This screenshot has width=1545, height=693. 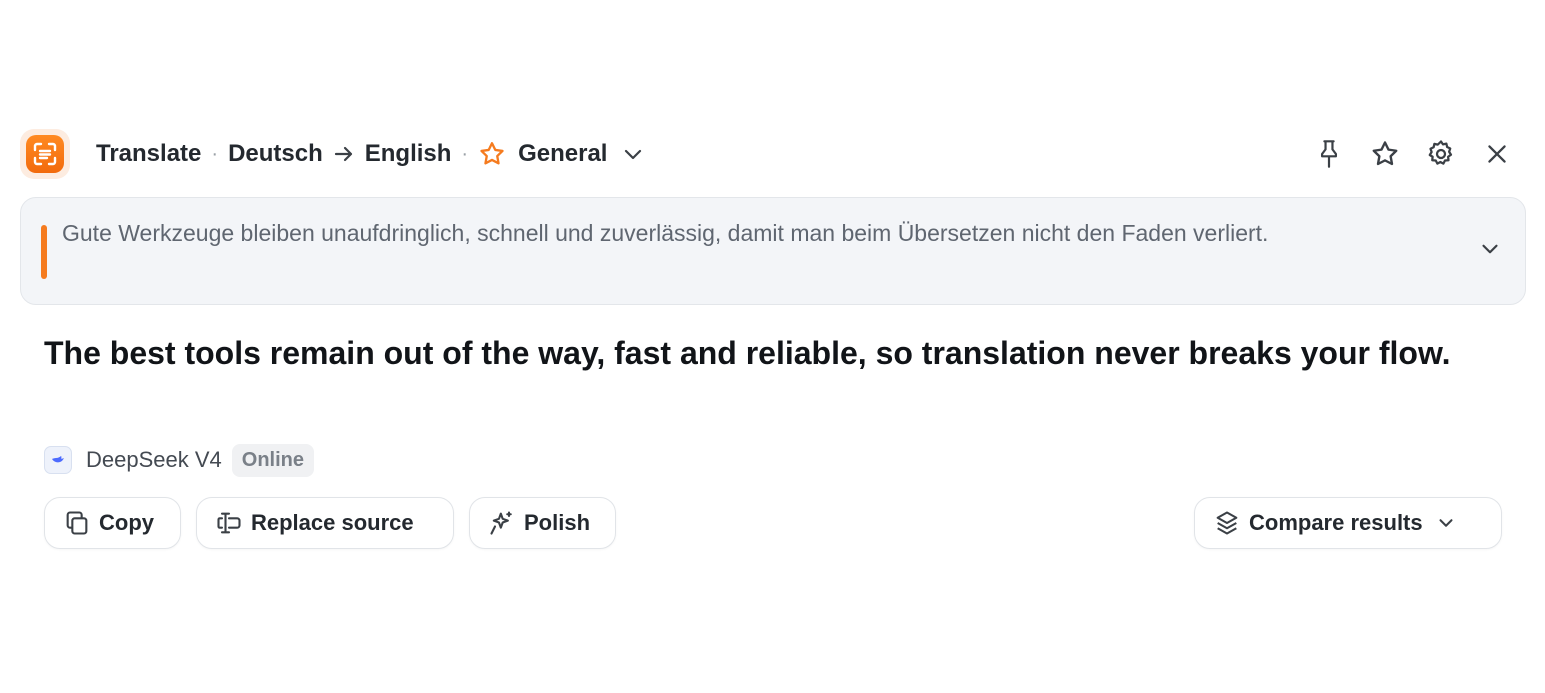 I want to click on expand-chevron-icon, so click(x=1490, y=251).